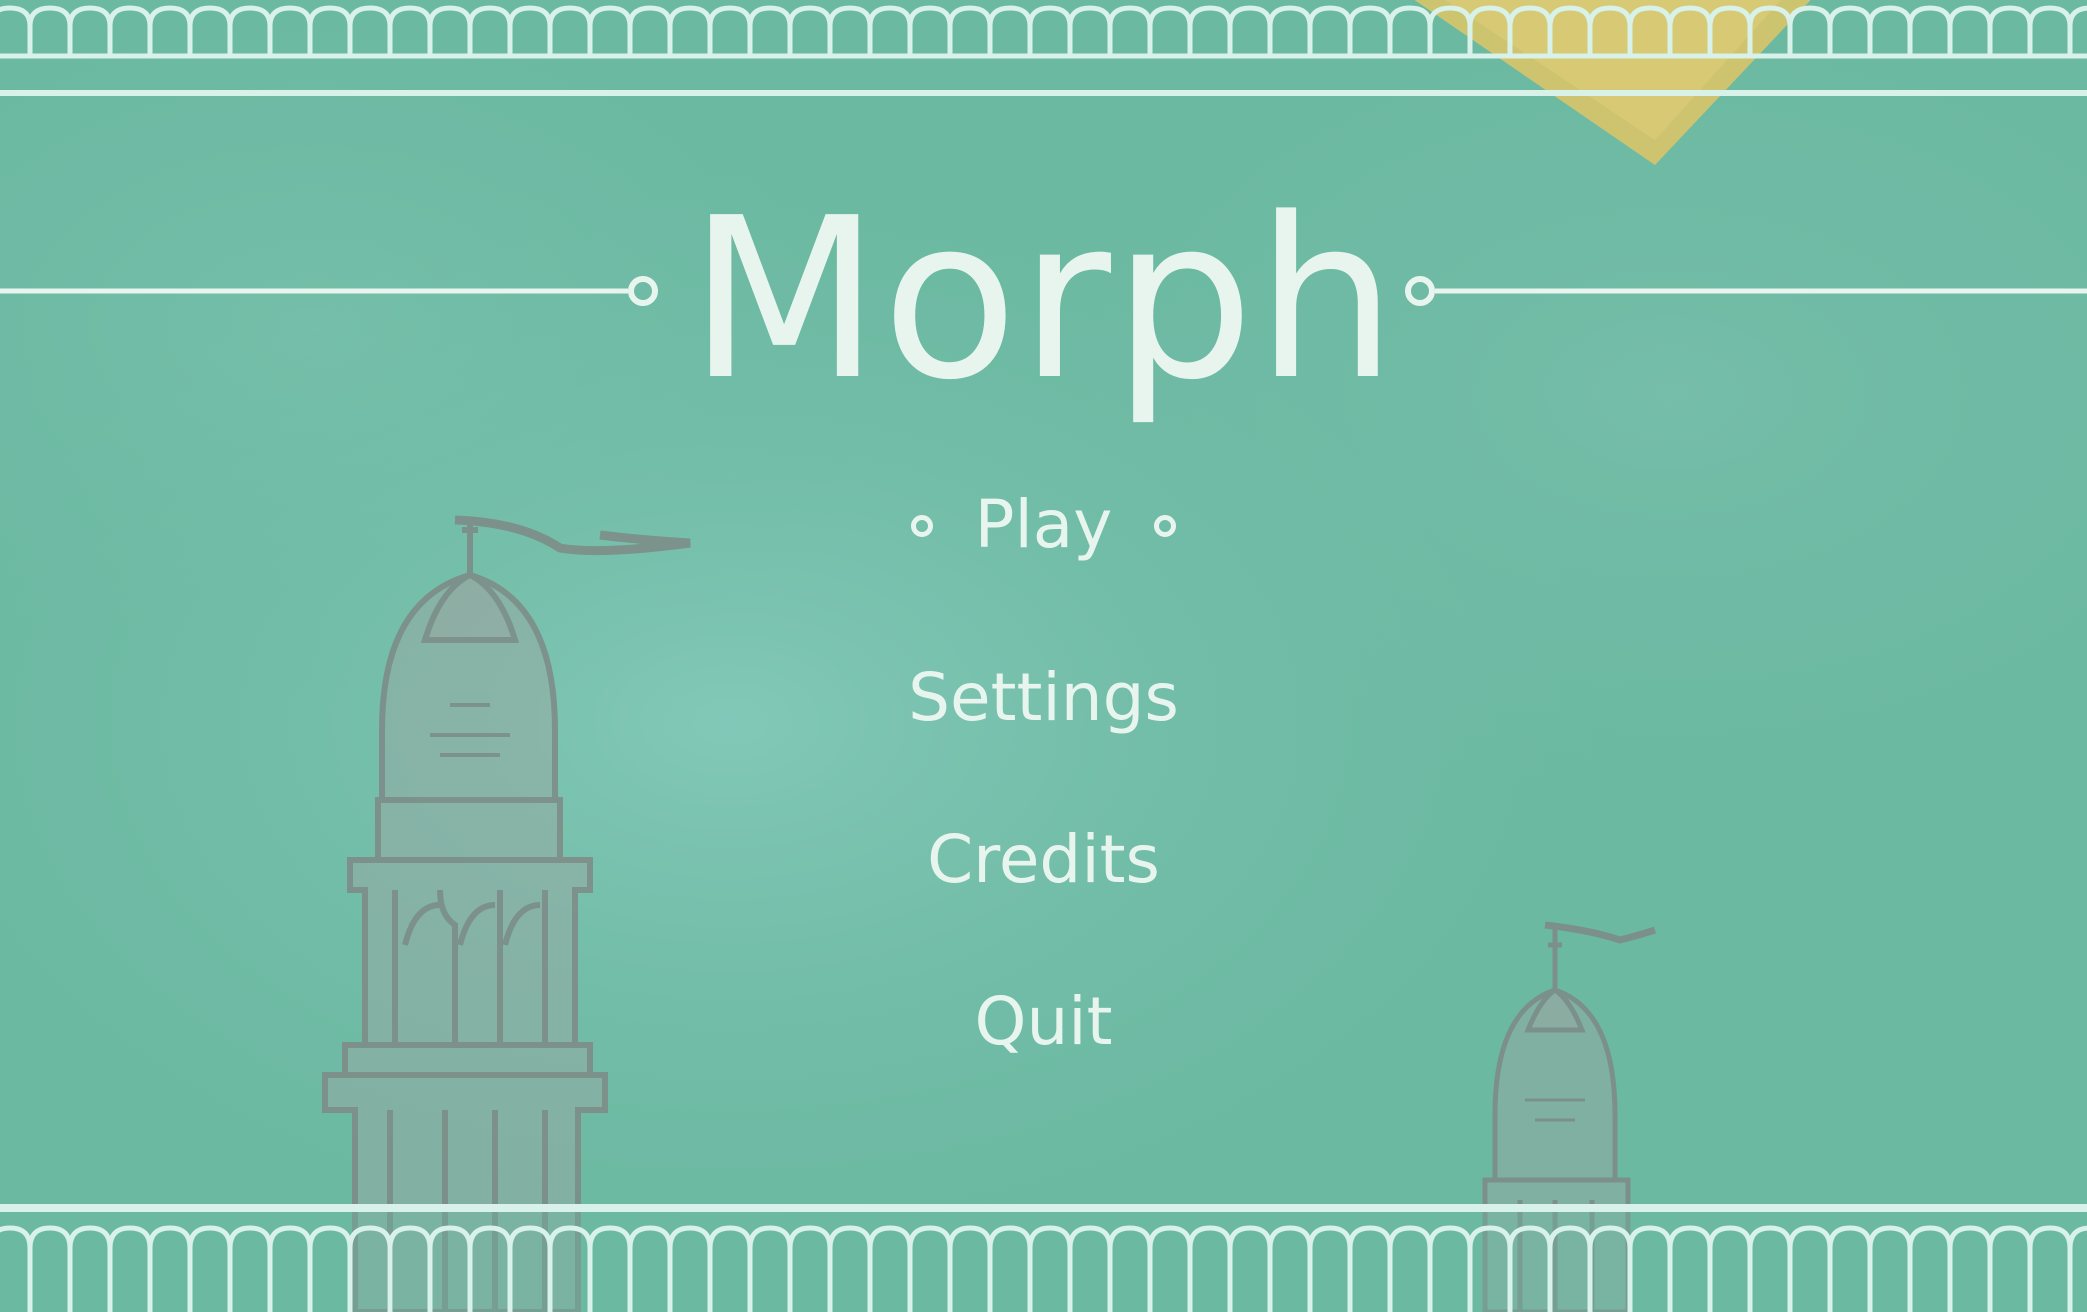  I want to click on play-label-wrap: Play, so click(1043, 525).